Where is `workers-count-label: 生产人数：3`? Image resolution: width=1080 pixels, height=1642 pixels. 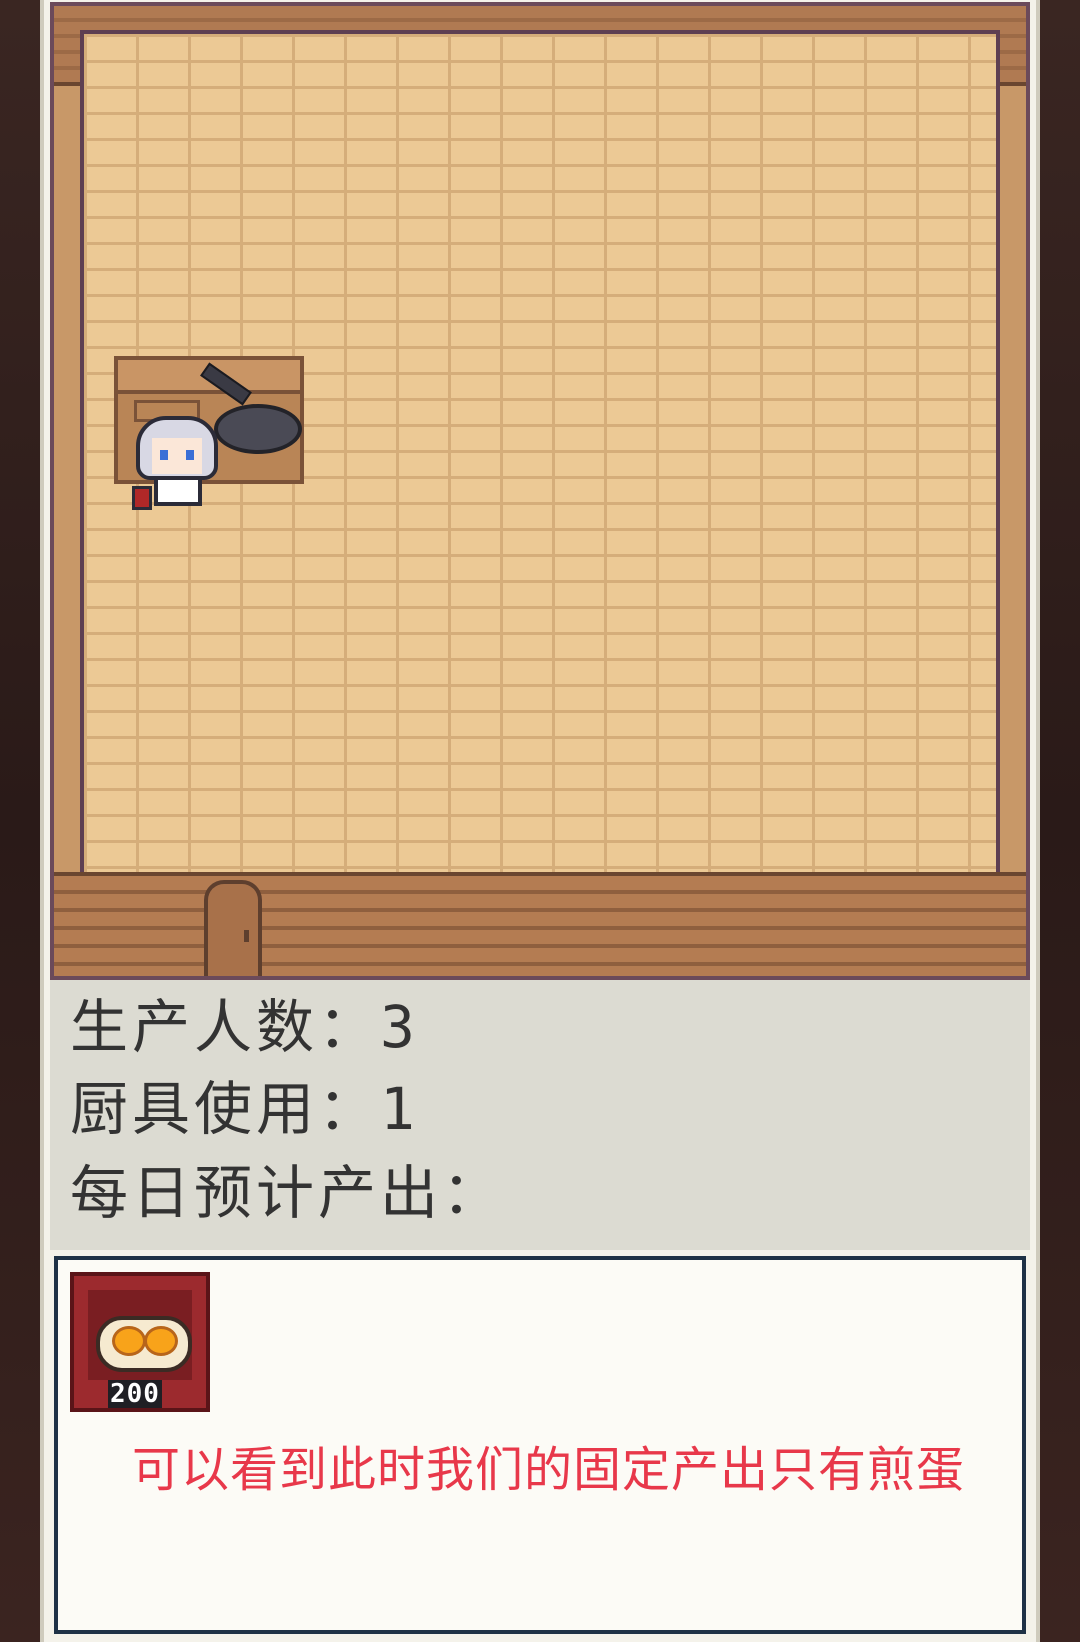 workers-count-label: 生产人数：3 is located at coordinates (244, 1027).